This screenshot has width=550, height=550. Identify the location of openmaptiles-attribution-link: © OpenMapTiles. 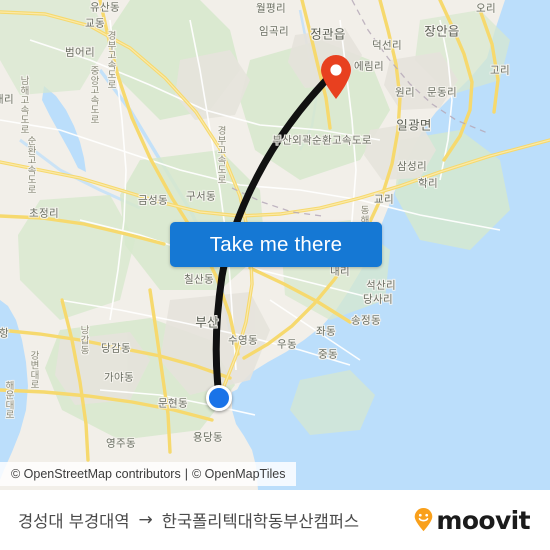
(239, 474).